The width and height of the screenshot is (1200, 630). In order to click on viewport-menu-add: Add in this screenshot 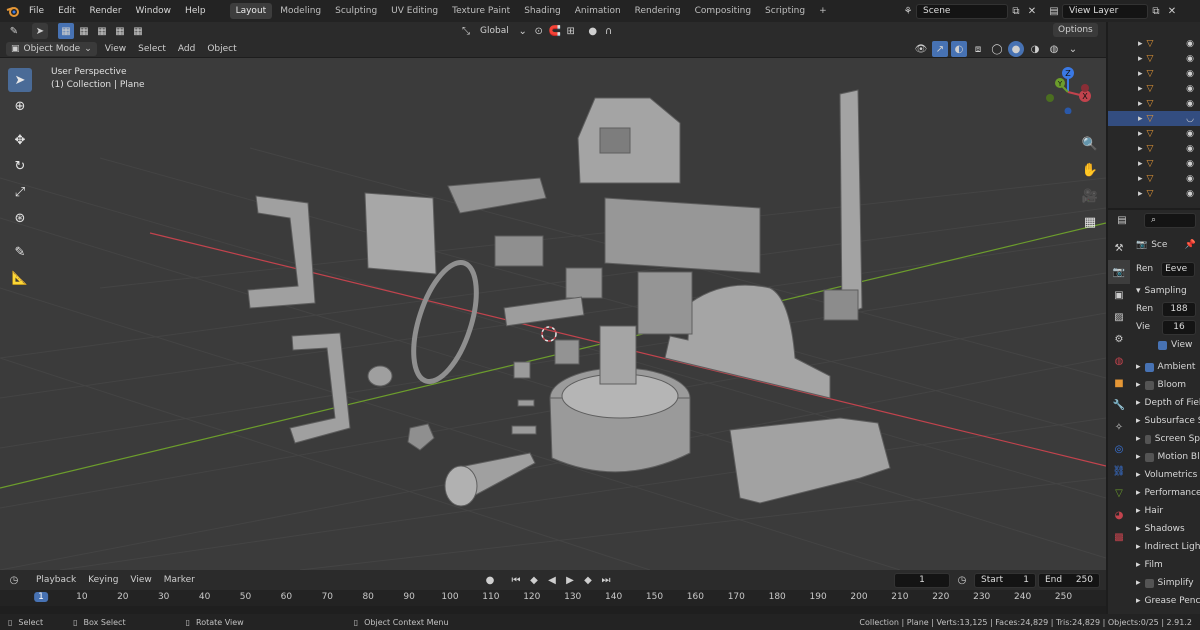, I will do `click(186, 49)`.